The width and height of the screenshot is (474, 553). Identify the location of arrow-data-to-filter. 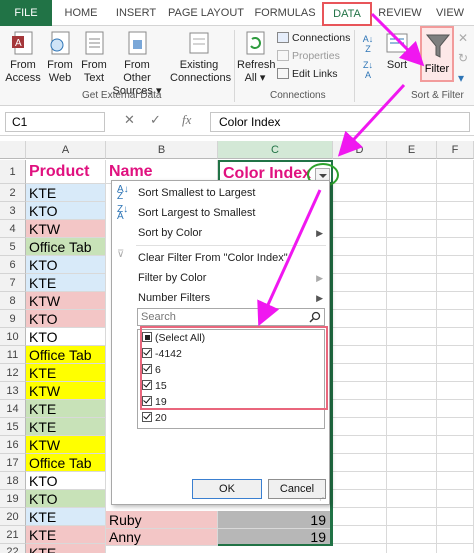
(397, 39).